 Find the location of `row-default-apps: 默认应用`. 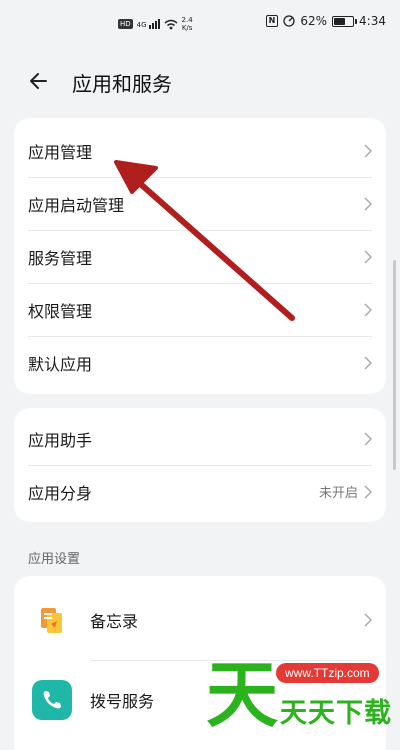

row-default-apps: 默认应用 is located at coordinates (200, 362).